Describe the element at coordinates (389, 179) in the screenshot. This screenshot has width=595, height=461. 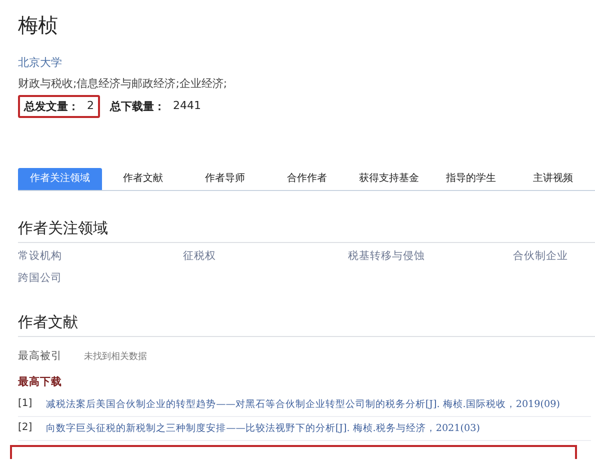
I see `tab: 获得支持基金` at that location.